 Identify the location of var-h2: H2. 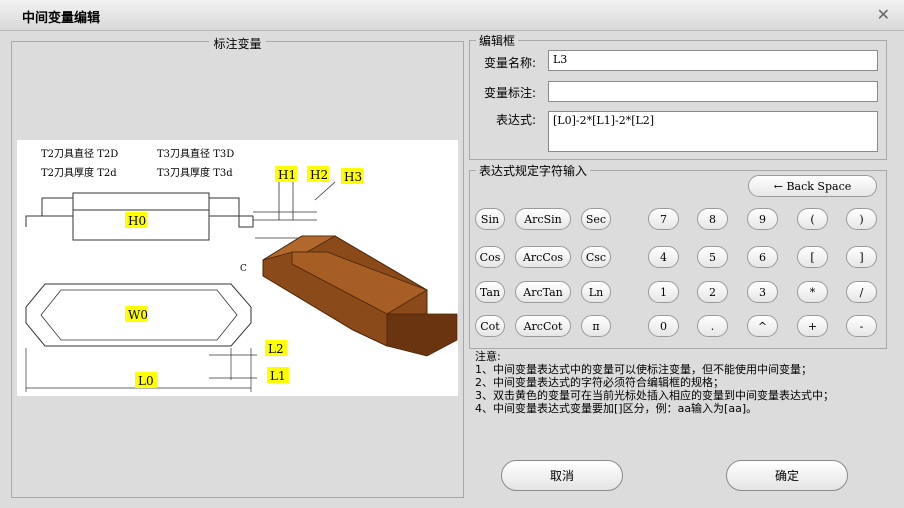
(318, 174).